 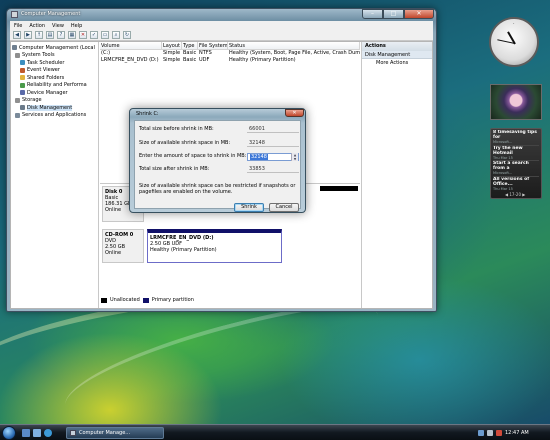 I want to click on shrink-button: Shrink, so click(x=249, y=207).